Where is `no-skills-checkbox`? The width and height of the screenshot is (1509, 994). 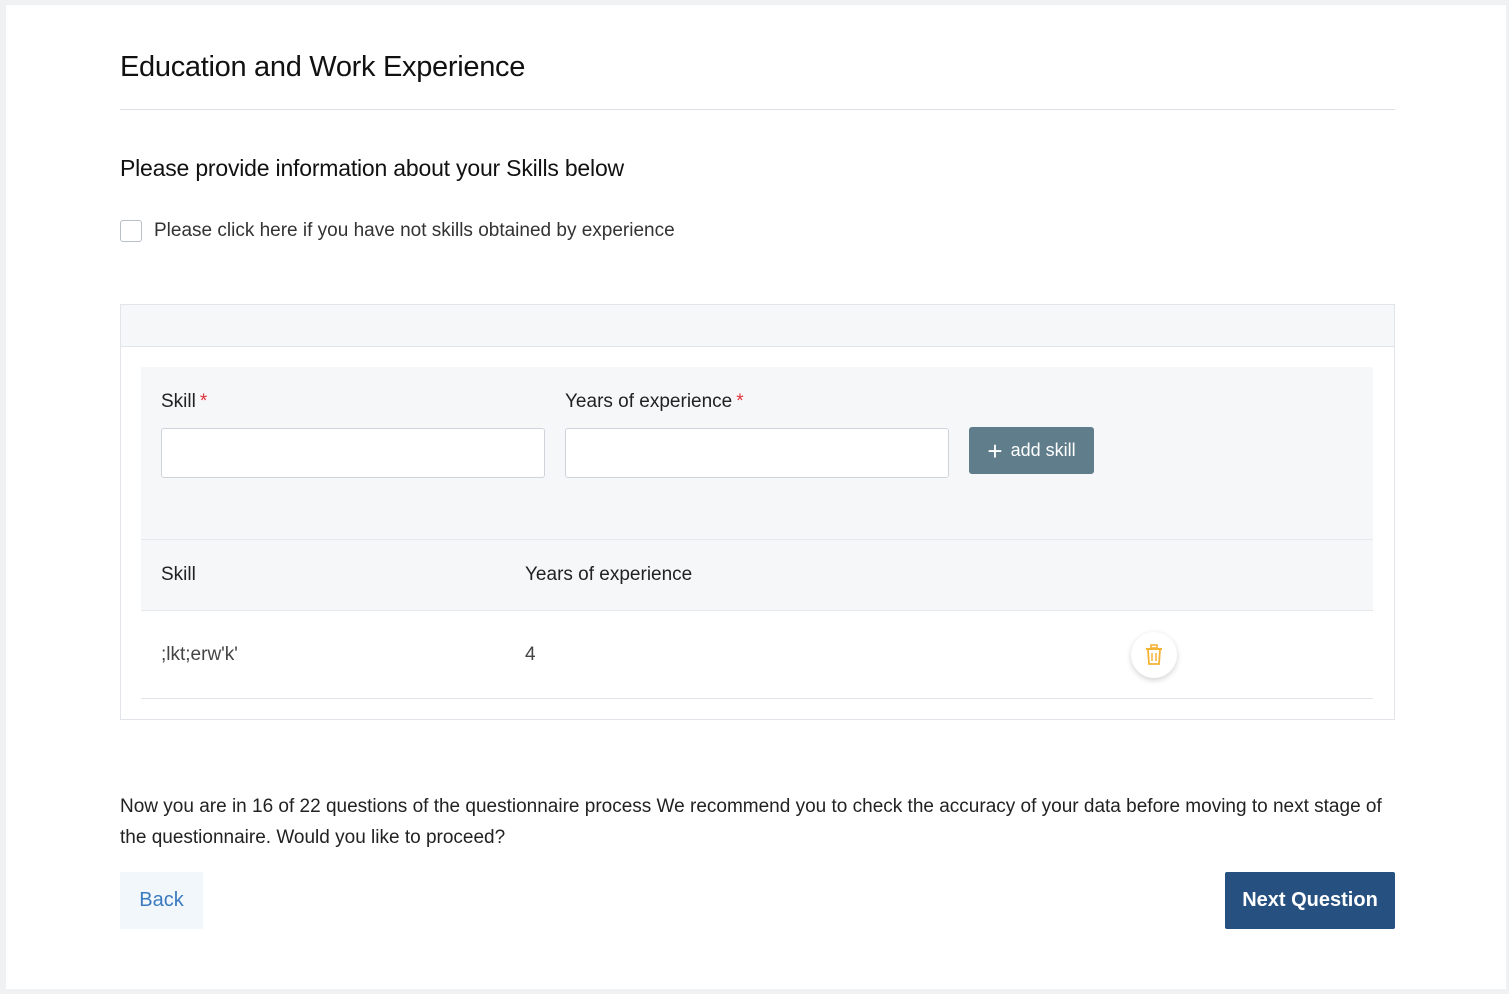
no-skills-checkbox is located at coordinates (131, 231).